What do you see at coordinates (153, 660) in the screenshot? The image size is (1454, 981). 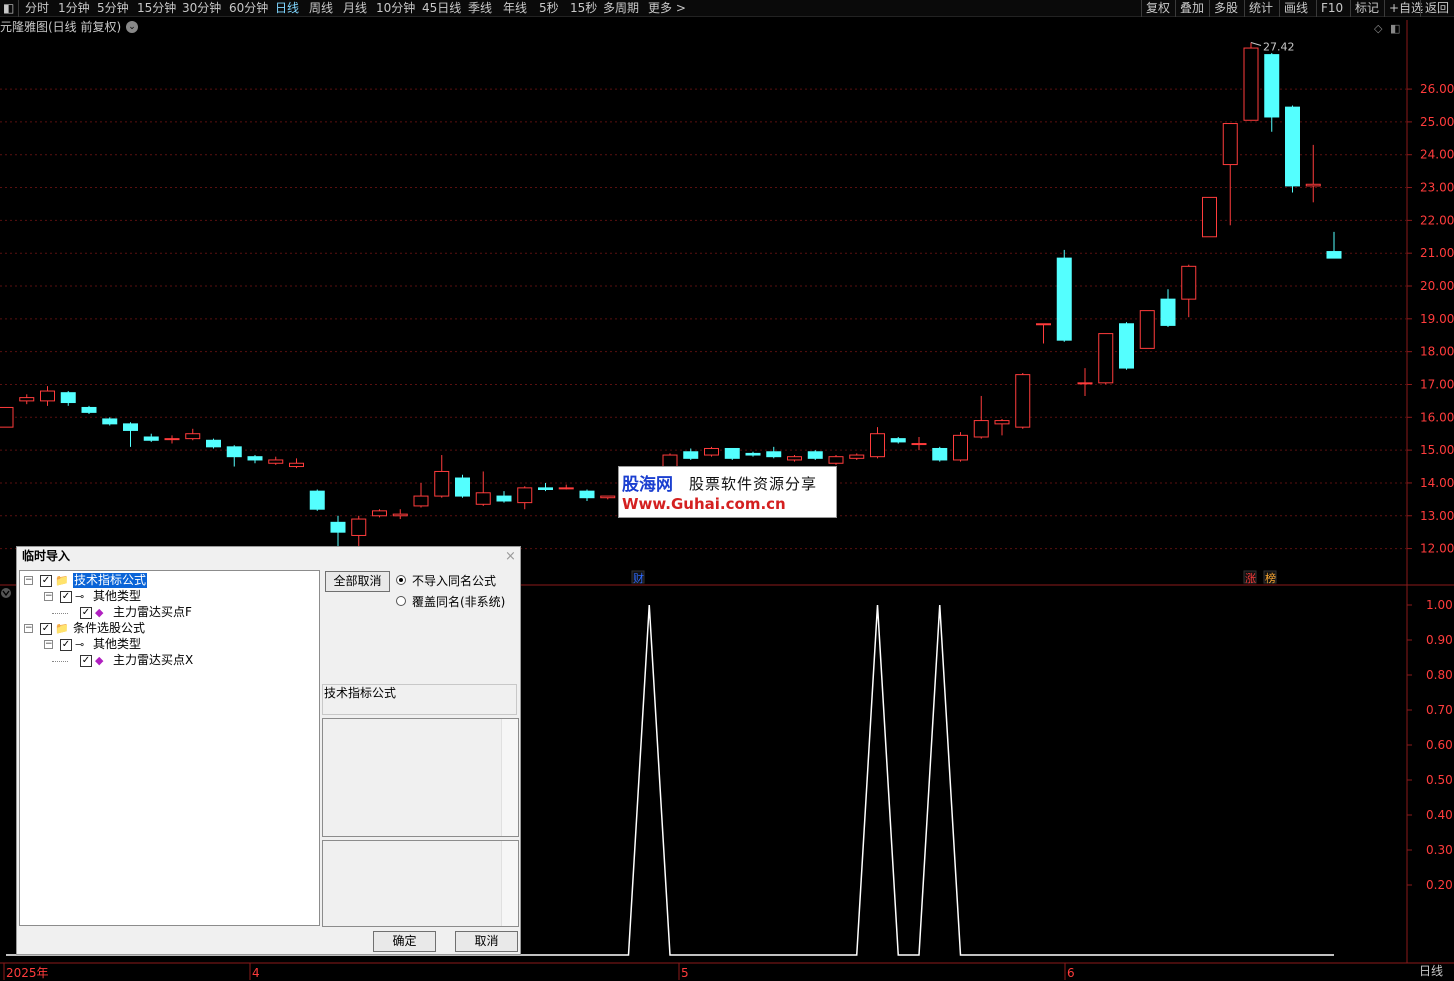 I see `tree-item-label: 主力雷达买点X` at bounding box center [153, 660].